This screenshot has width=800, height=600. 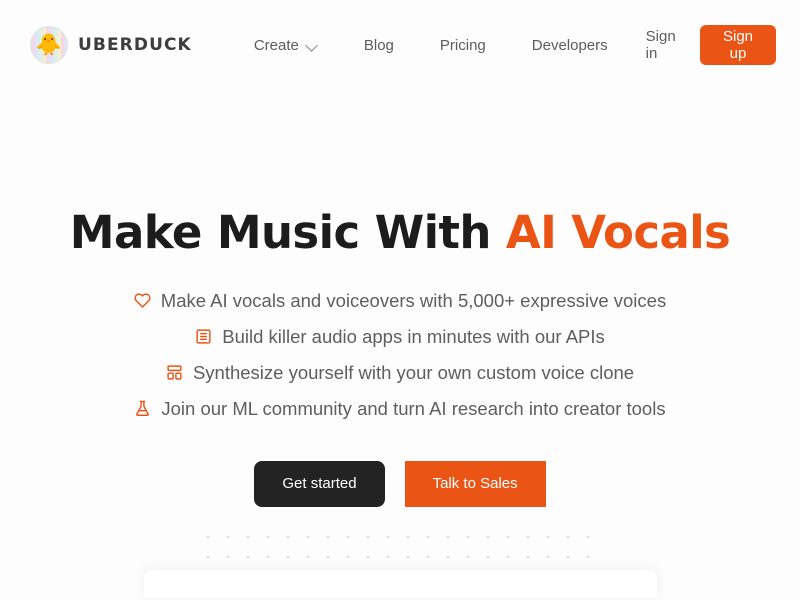 What do you see at coordinates (203, 336) in the screenshot?
I see `list-box-icon` at bounding box center [203, 336].